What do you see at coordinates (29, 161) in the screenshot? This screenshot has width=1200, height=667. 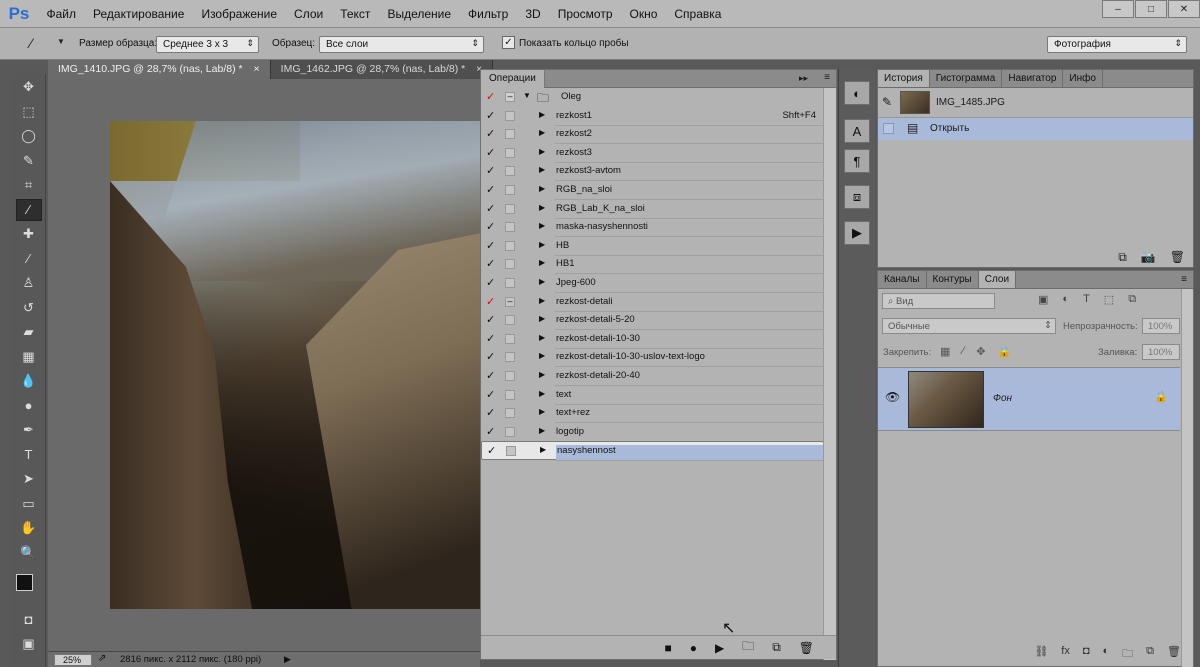 I see `quick-select-tool-icon: ✎` at bounding box center [29, 161].